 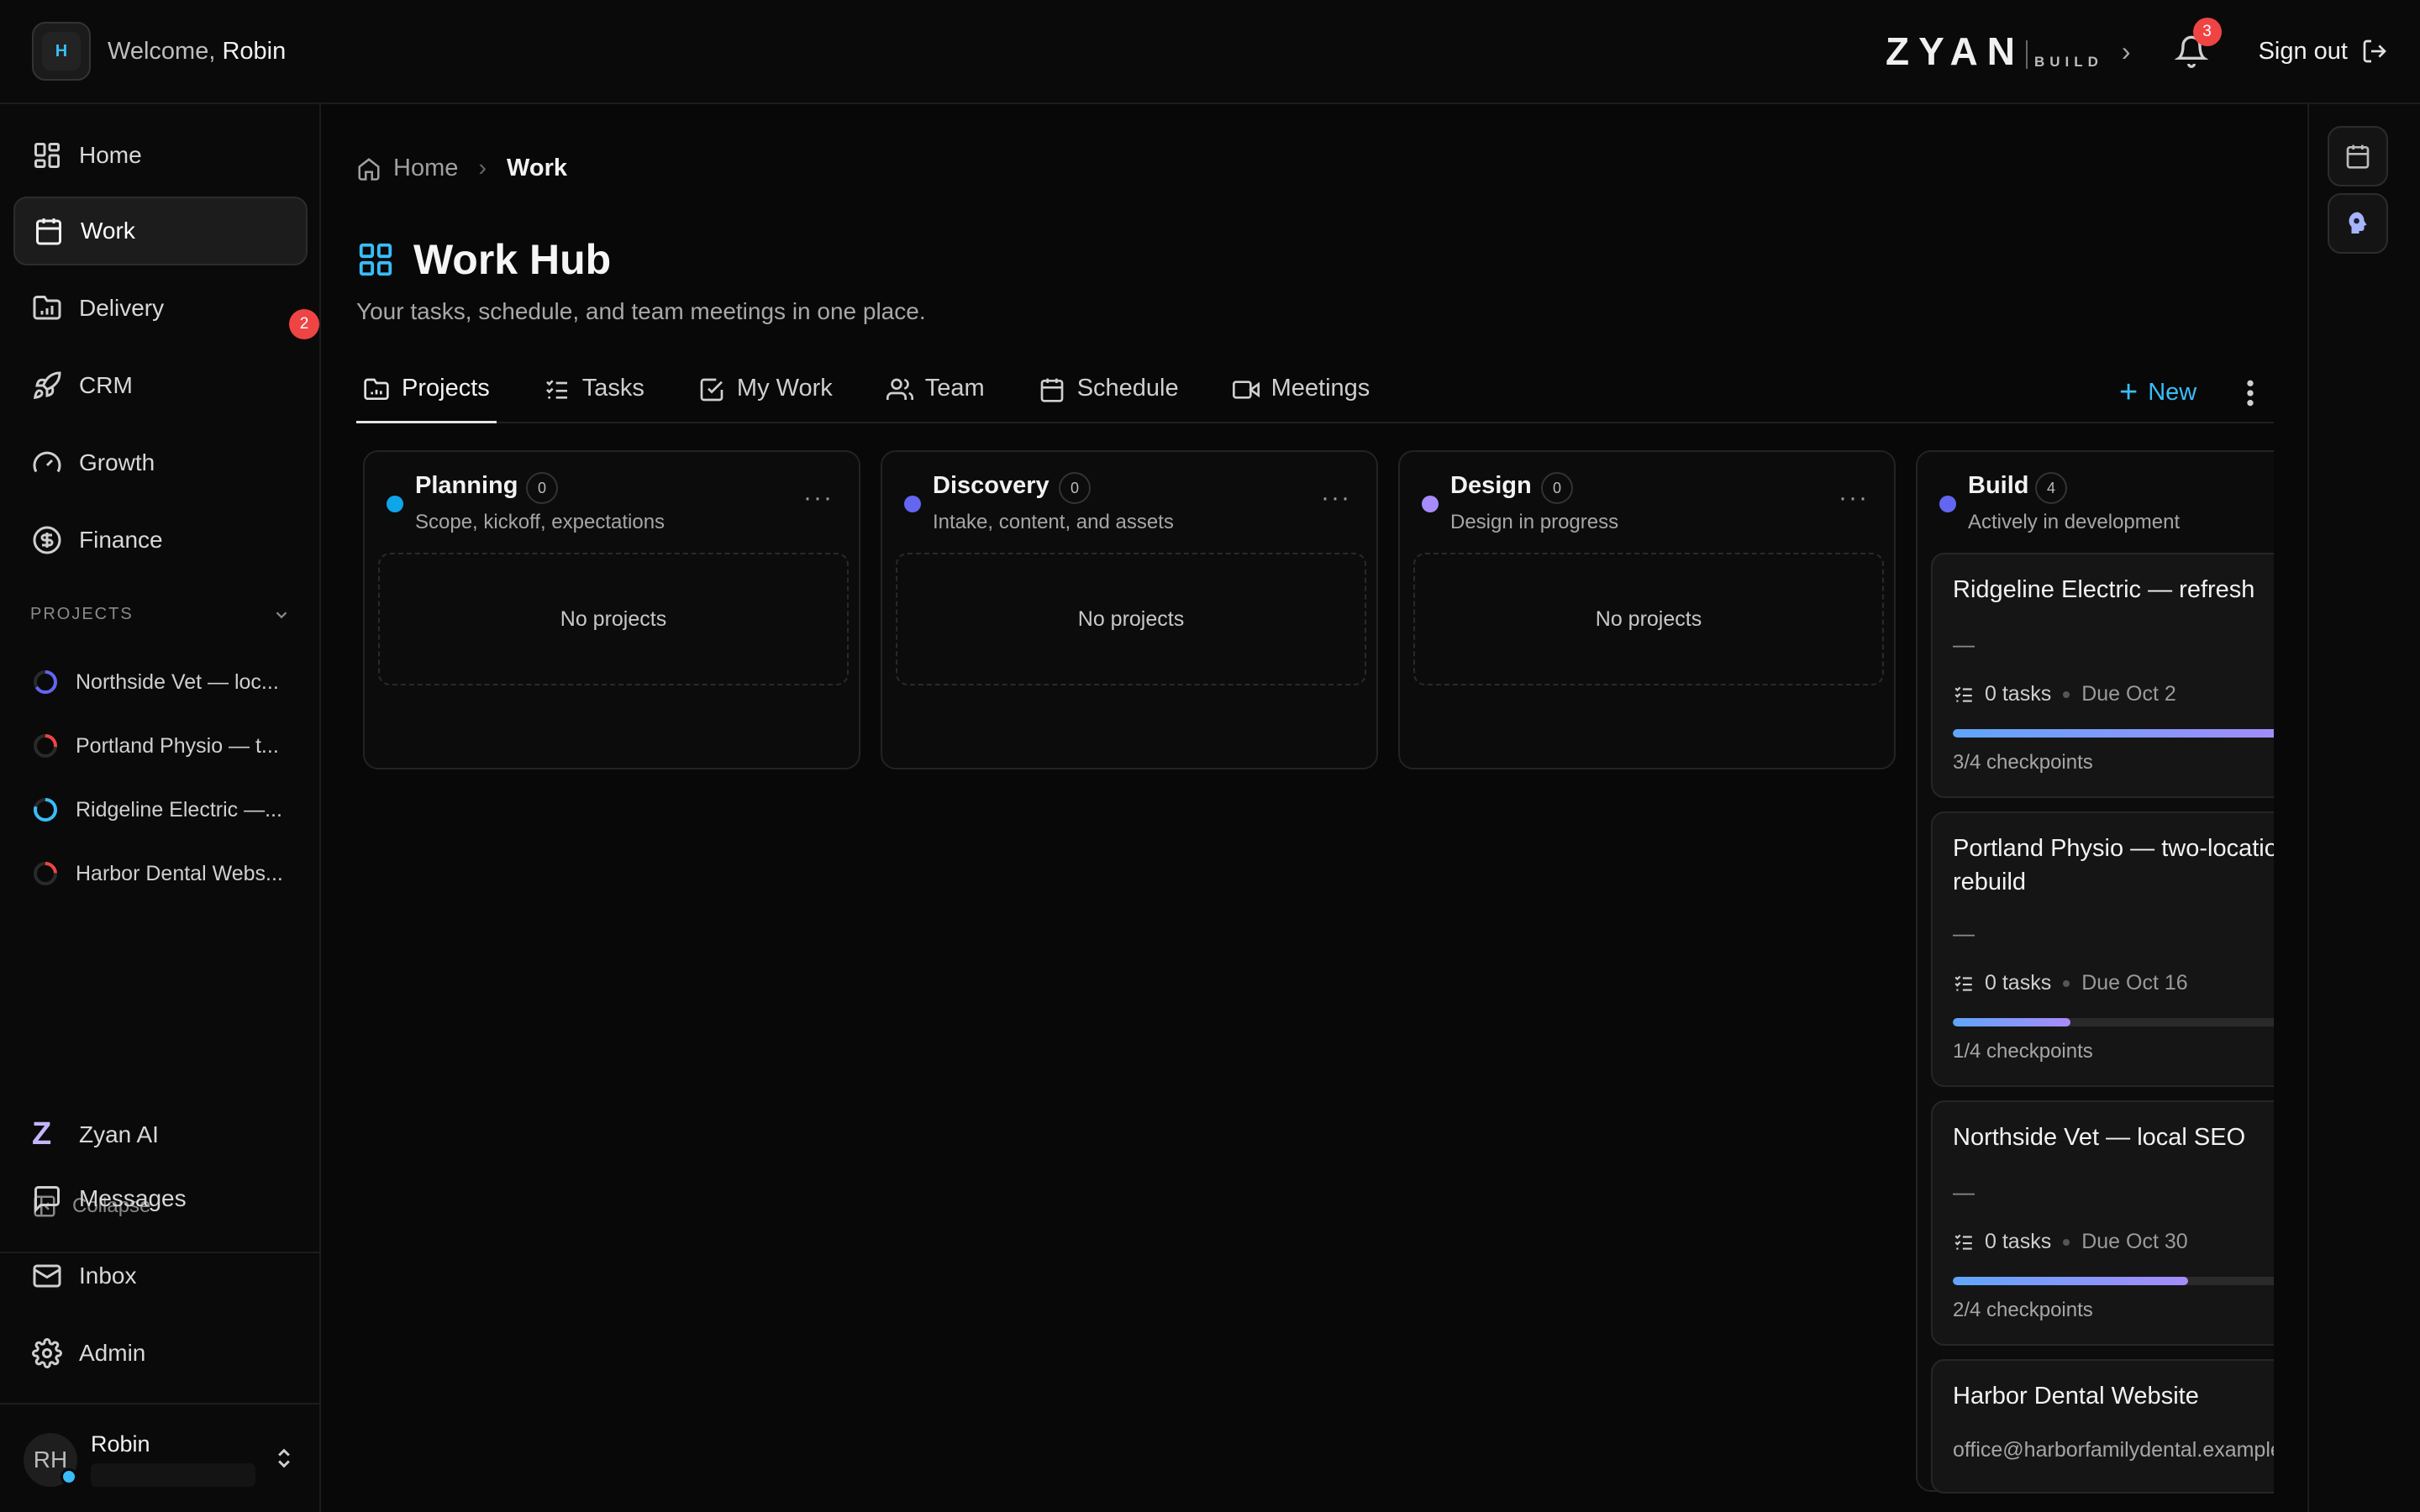 I want to click on video-icon, so click(x=1246, y=390).